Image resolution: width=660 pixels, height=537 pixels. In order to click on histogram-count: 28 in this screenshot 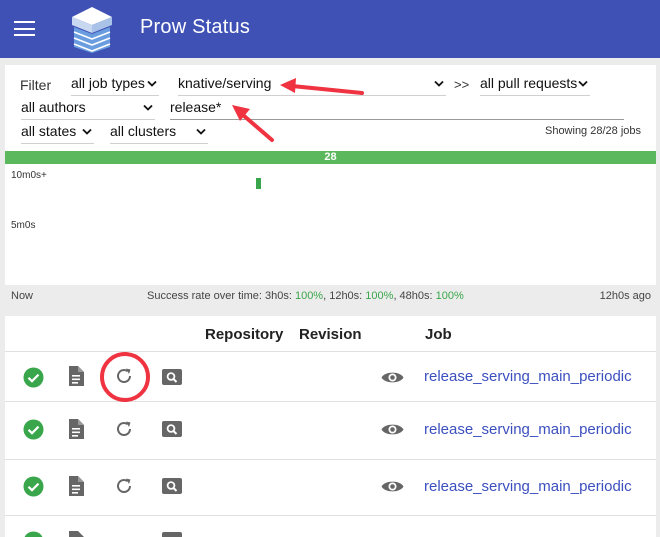, I will do `click(330, 157)`.